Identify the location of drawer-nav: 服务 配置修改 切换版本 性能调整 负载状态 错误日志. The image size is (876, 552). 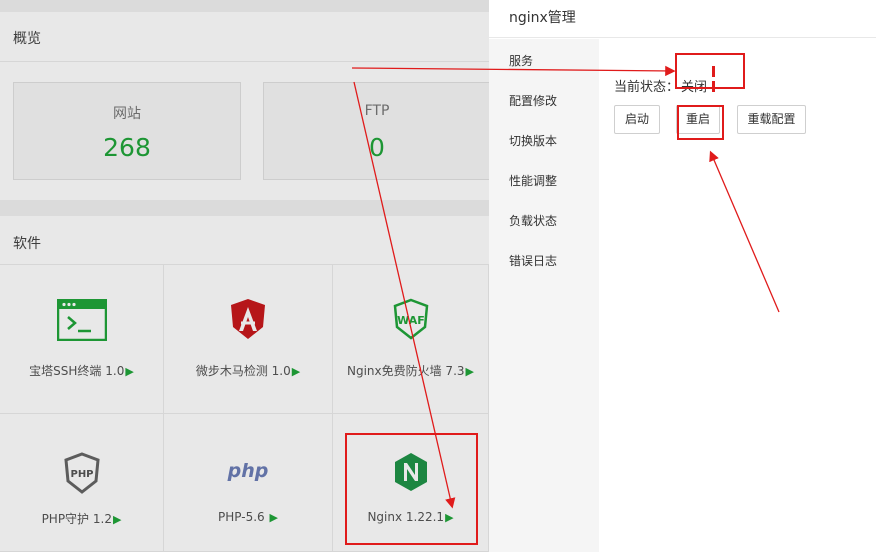
(544, 295).